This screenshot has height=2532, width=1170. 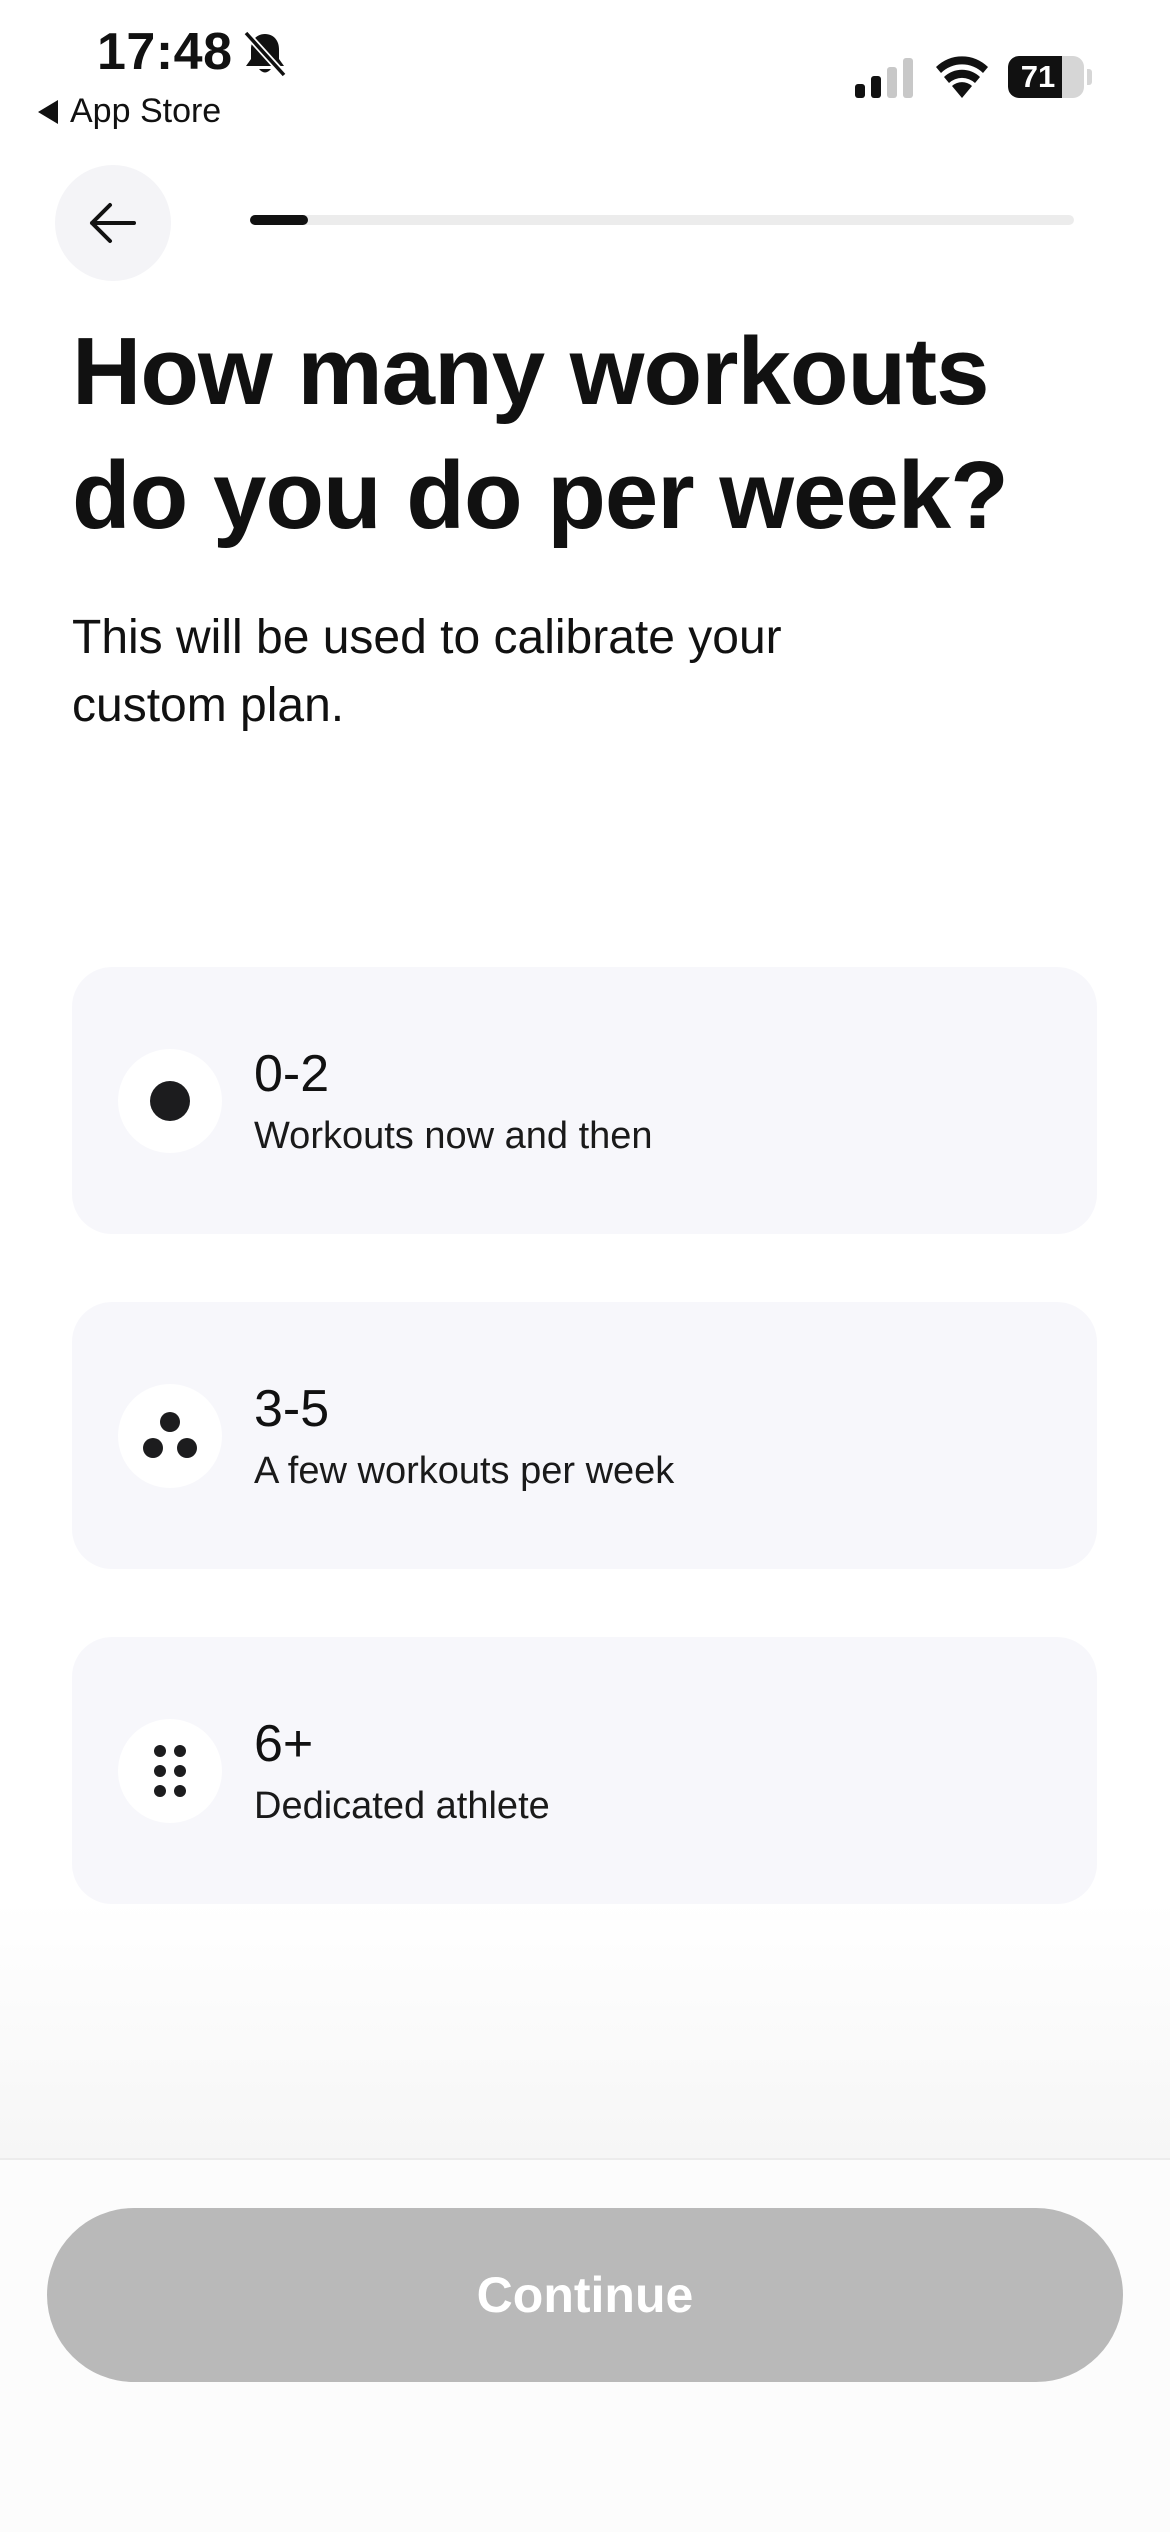 What do you see at coordinates (584, 1100) in the screenshot?
I see `option-0-2: 0-2 Workouts now and then` at bounding box center [584, 1100].